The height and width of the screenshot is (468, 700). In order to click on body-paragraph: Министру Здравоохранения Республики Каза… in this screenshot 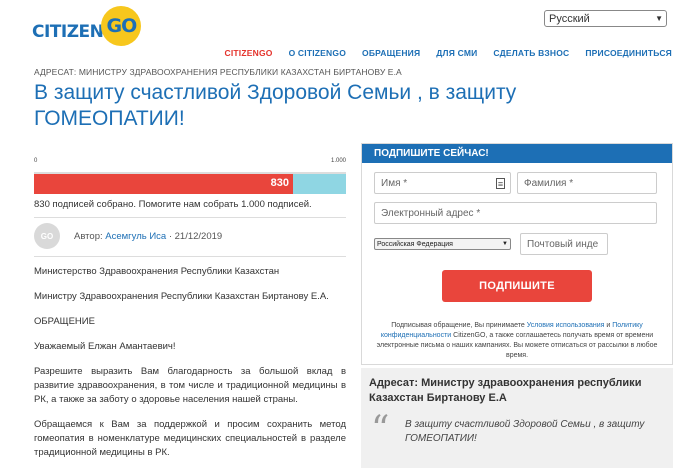, I will do `click(181, 296)`.